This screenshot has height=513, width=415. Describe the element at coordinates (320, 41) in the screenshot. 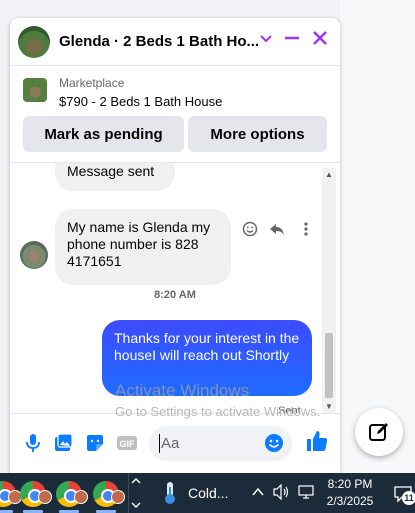

I see `close-icon` at that location.